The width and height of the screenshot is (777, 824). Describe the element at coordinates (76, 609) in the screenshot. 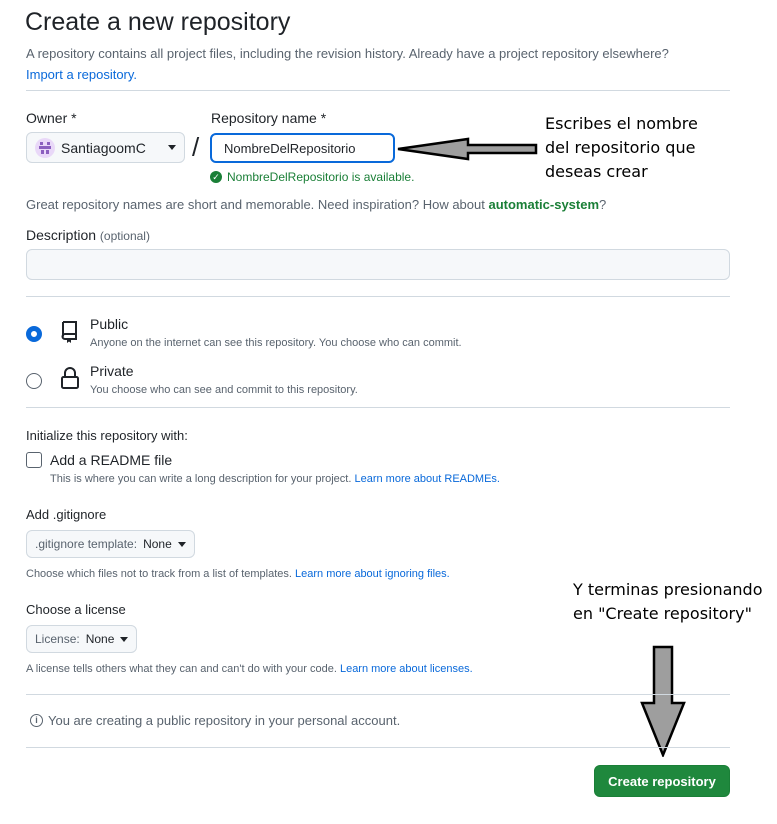

I see `license-heading: Choose a license` at that location.